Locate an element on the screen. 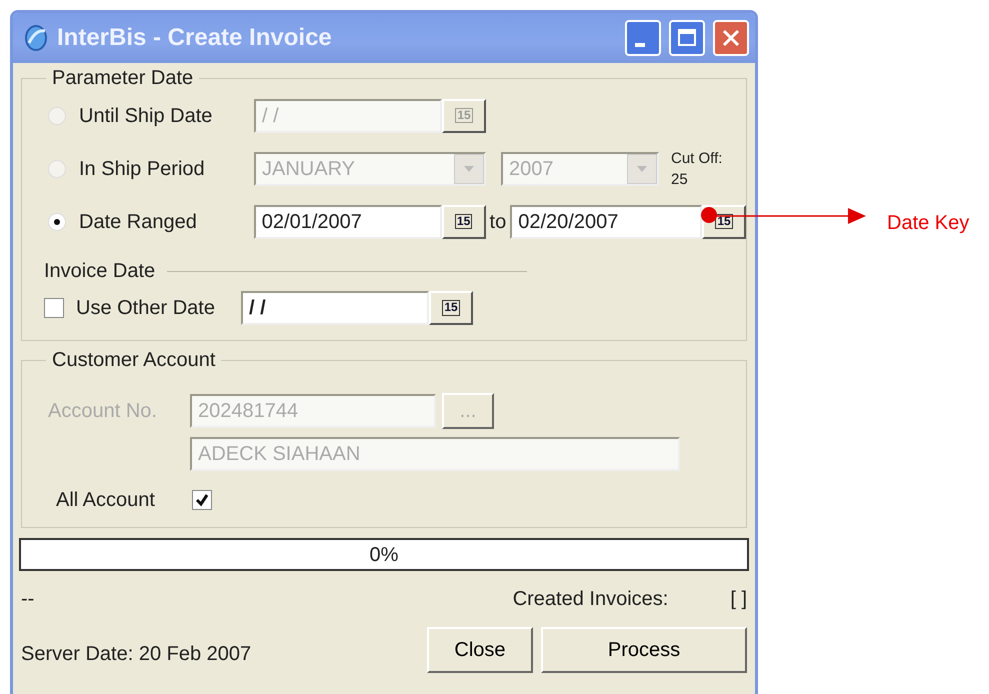  check-icon is located at coordinates (202, 500).